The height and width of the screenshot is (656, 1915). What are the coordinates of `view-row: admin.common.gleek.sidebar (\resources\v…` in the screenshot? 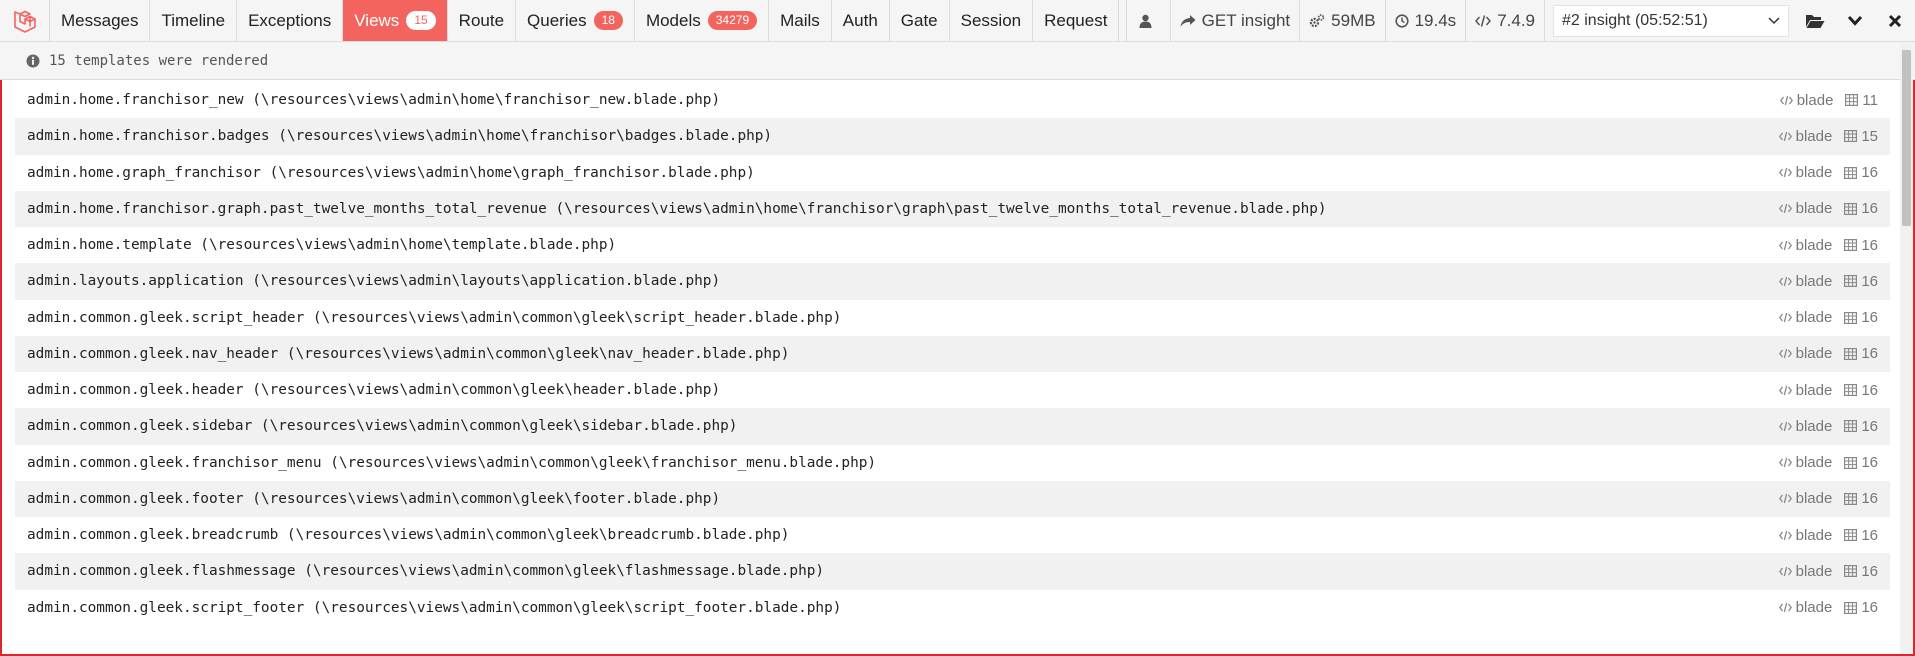 It's located at (952, 426).